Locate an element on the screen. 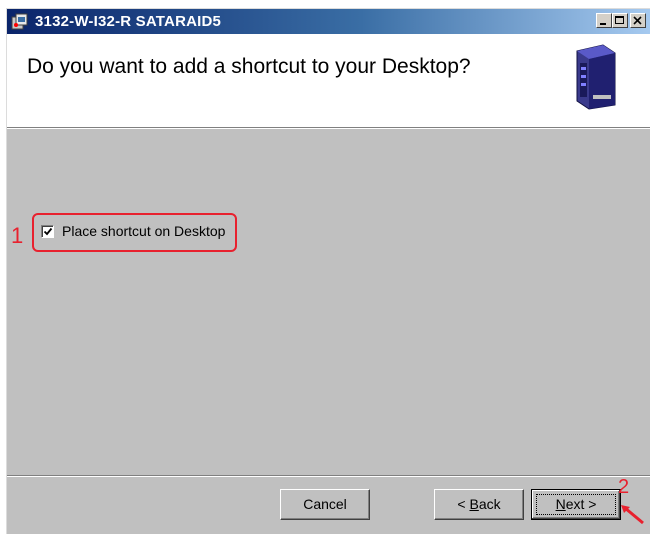 The width and height of the screenshot is (650, 534). maximize-icon is located at coordinates (619, 20).